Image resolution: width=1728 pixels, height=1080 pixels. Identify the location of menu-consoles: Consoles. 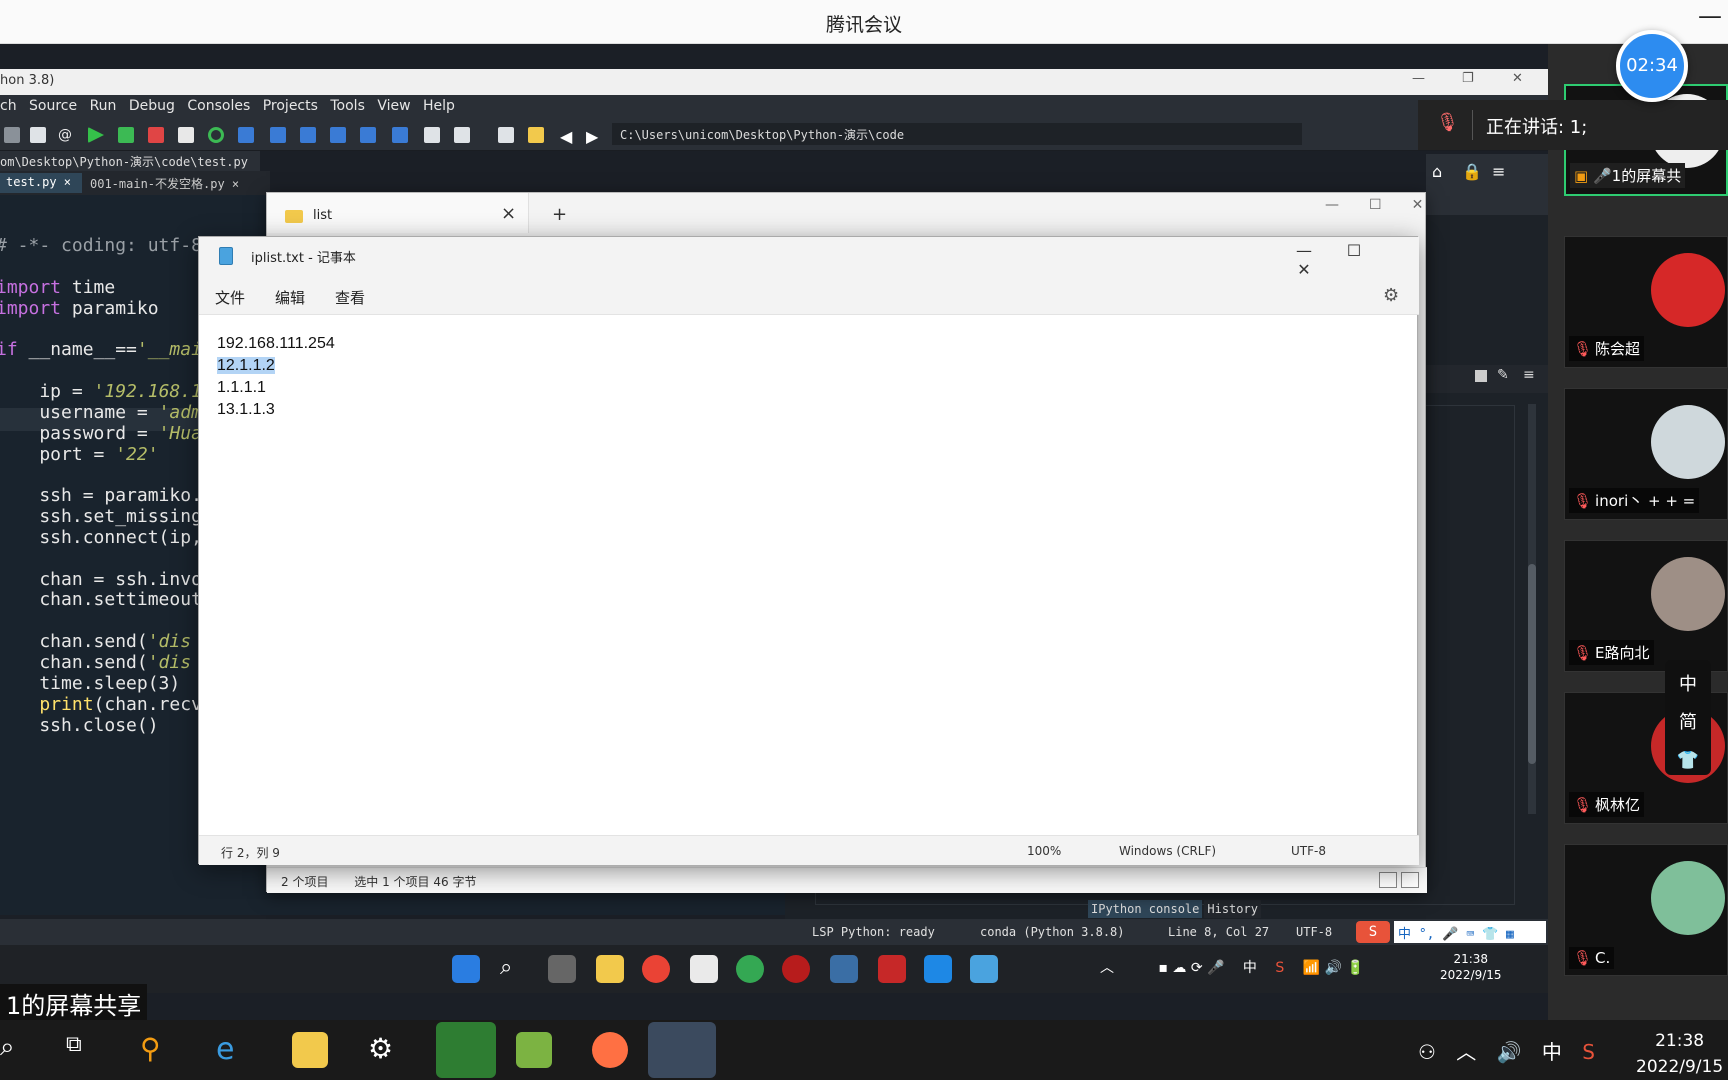
(218, 106).